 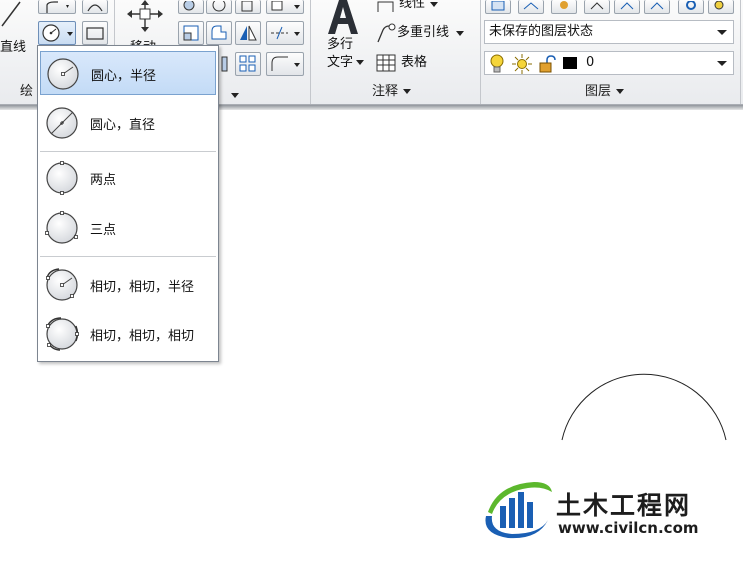 I want to click on stretch-icon, so click(x=285, y=5).